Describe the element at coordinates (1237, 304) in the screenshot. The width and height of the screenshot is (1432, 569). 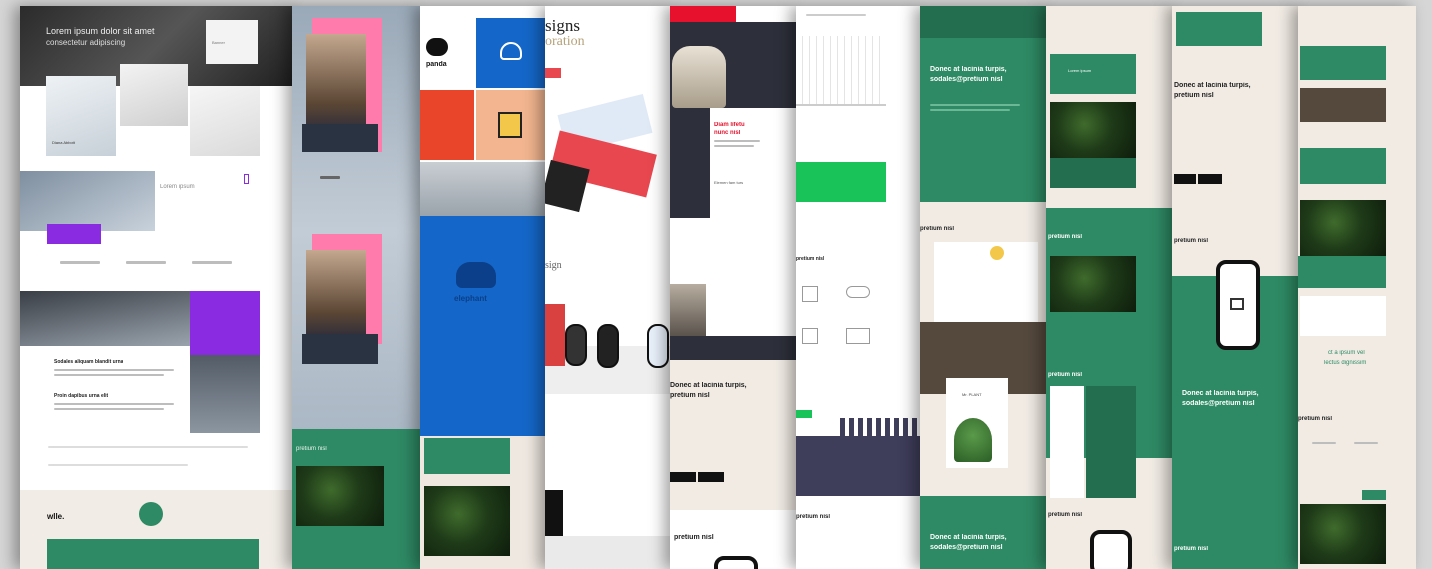
I see `app-icon` at that location.